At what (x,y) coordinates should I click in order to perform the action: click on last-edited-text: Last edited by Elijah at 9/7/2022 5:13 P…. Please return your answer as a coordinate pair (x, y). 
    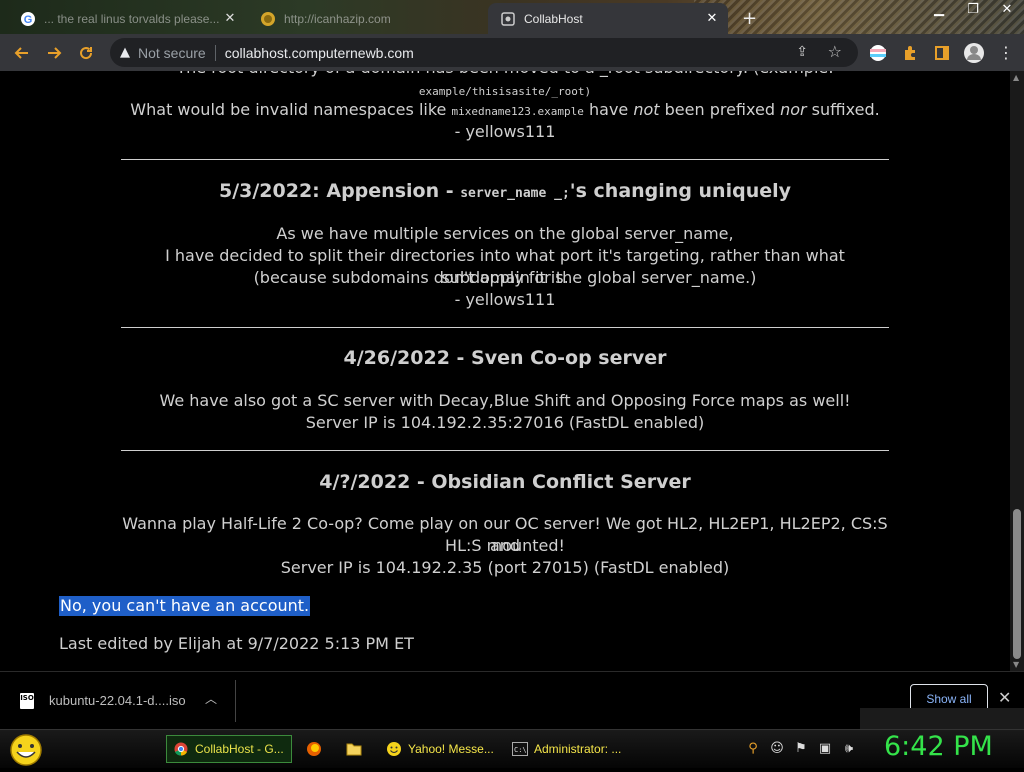
    Looking at the image, I should click on (236, 643).